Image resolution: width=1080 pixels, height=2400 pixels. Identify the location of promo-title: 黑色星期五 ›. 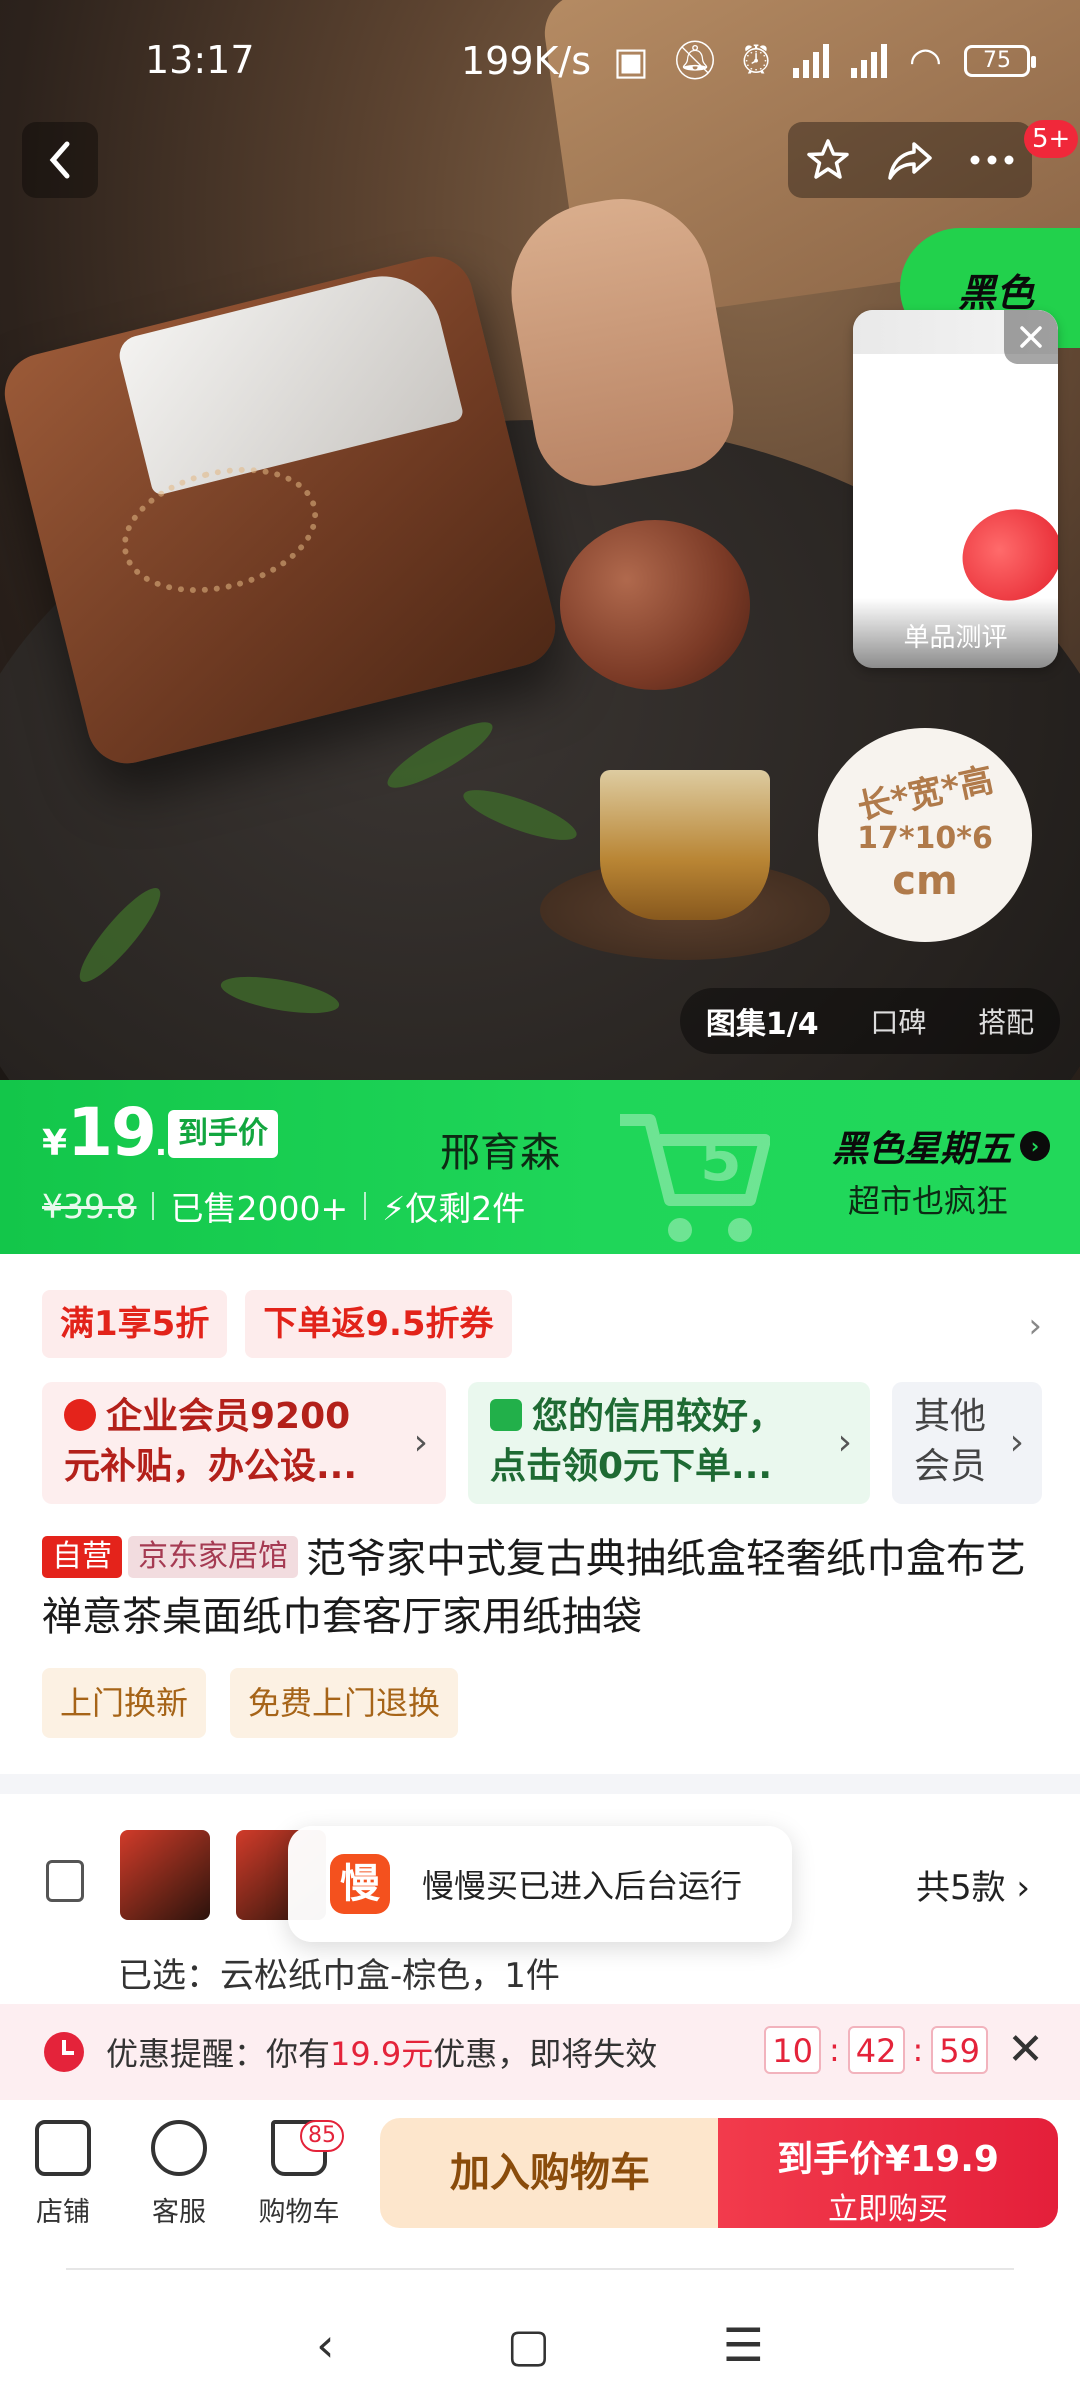
(941, 1146).